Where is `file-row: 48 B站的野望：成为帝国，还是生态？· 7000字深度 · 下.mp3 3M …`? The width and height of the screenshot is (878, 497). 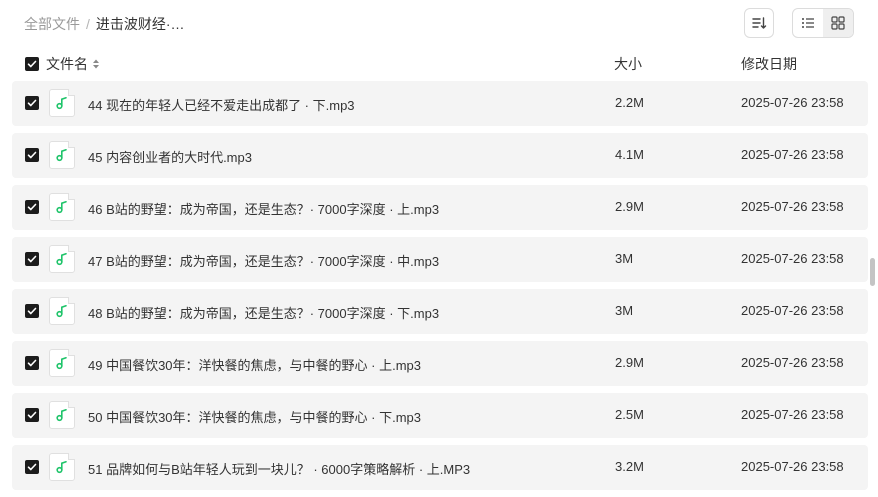
file-row: 48 B站的野望：成为帝国，还是生态？· 7000字深度 · 下.mp3 3M … is located at coordinates (440, 311).